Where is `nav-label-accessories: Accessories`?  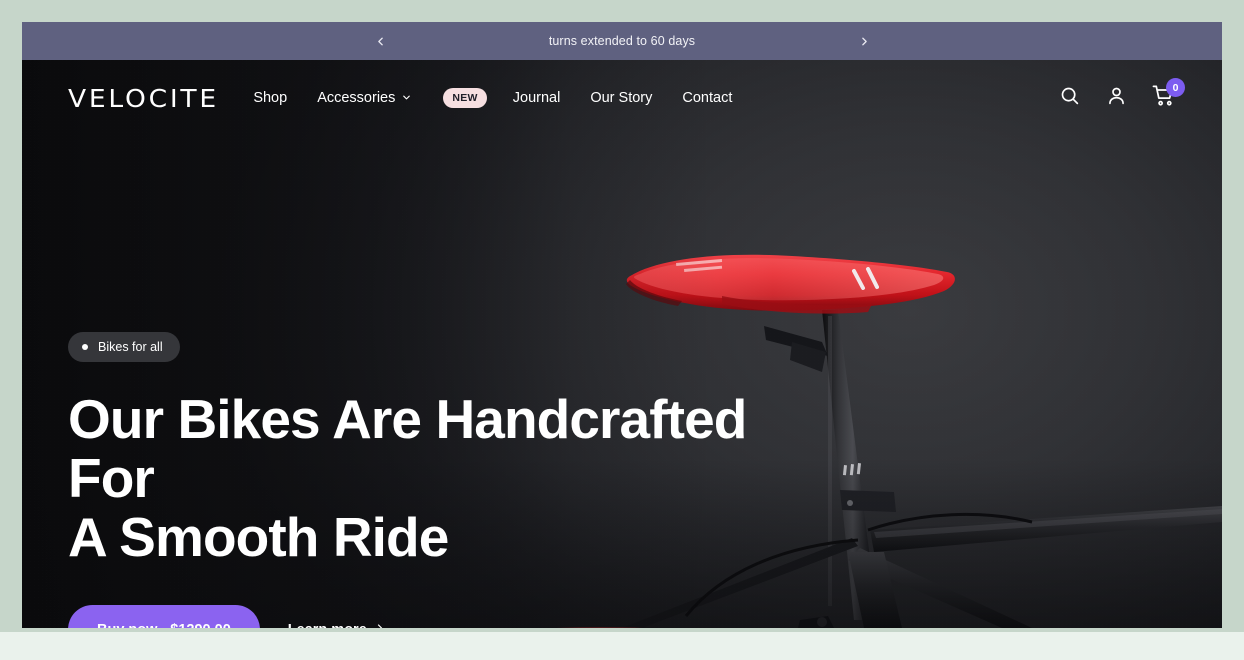
nav-label-accessories: Accessories is located at coordinates (356, 98).